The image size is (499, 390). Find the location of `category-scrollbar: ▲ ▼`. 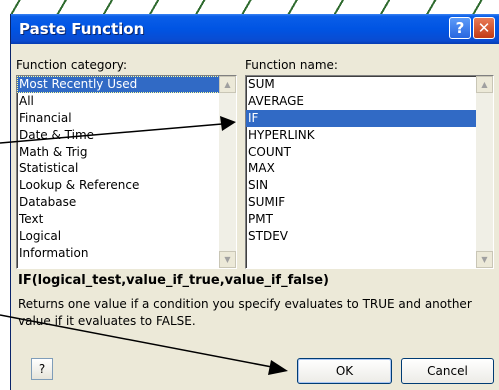

category-scrollbar: ▲ ▼ is located at coordinates (227, 172).